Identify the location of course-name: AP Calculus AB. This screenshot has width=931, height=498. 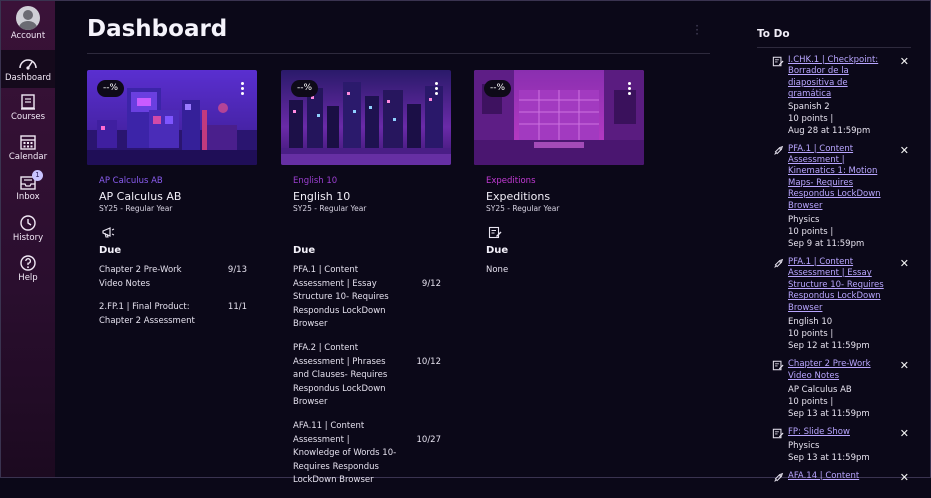
(140, 196).